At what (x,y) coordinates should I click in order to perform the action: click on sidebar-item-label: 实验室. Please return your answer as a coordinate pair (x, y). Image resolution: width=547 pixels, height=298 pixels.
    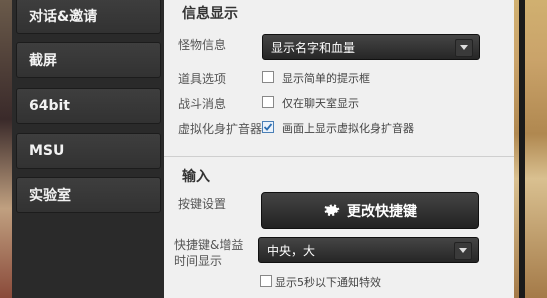
    Looking at the image, I should click on (50, 196).